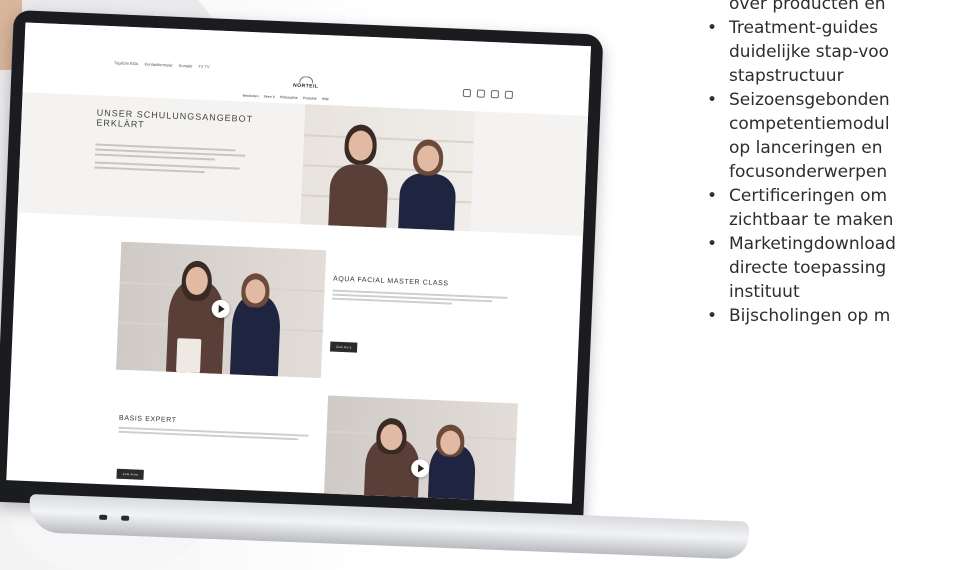  I want to click on utility-link: Tägliche BOA, so click(126, 63).